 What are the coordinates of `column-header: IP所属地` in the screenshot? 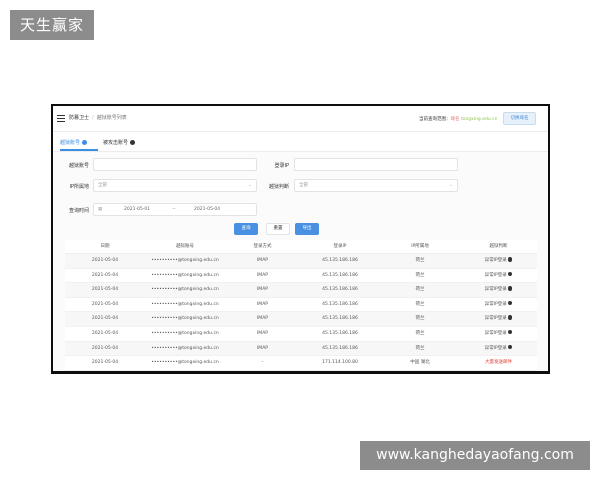 It's located at (420, 246).